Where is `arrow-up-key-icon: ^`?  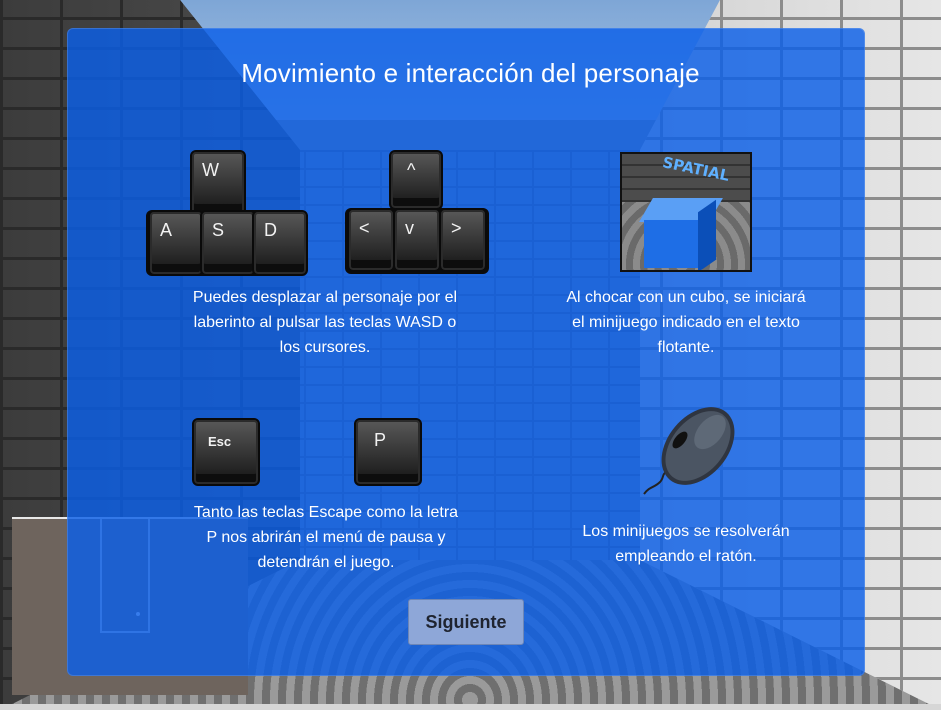 arrow-up-key-icon: ^ is located at coordinates (416, 180).